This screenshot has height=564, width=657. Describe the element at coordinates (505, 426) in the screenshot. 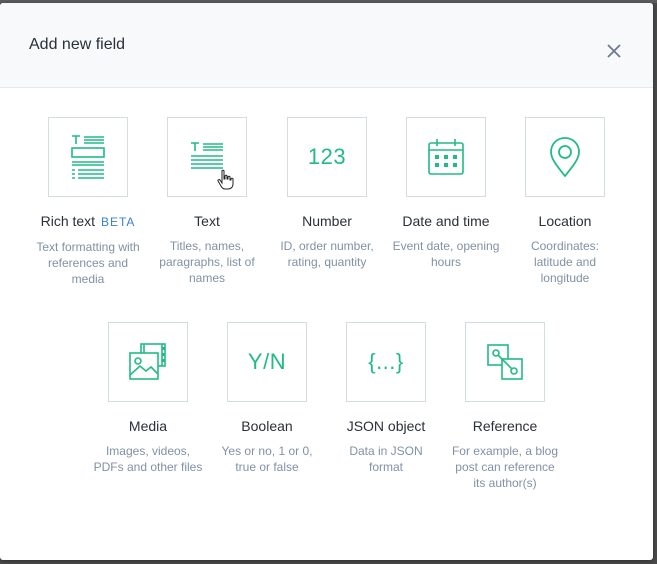

I see `field-label: Reference` at that location.